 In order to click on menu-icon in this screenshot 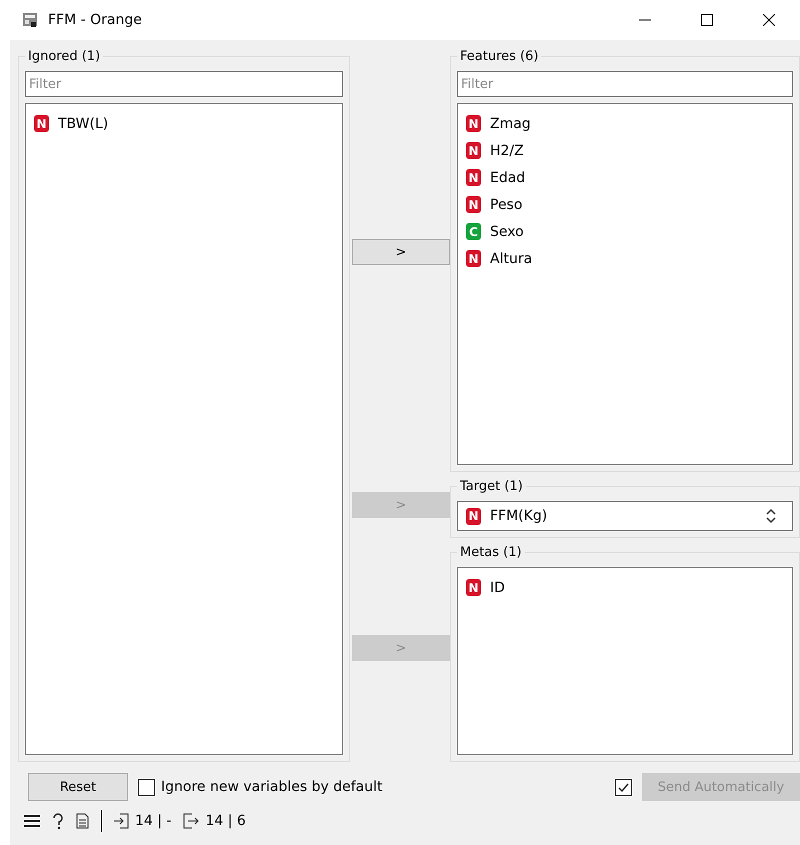, I will do `click(32, 821)`.